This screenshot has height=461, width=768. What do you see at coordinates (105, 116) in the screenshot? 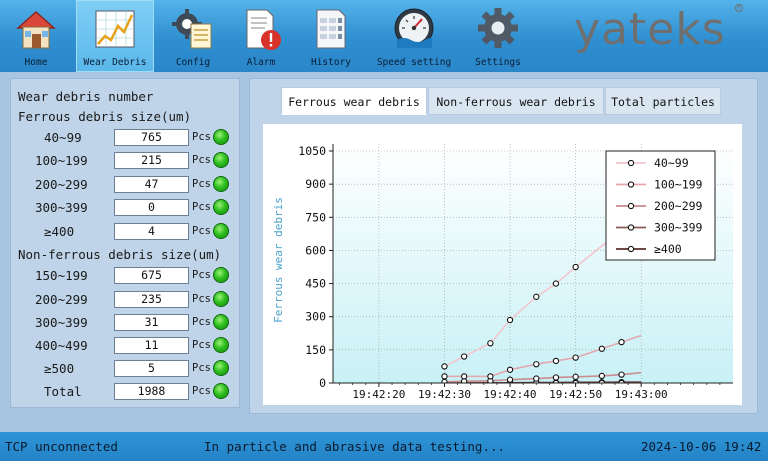
I see `ferrous-header: Ferrous debris size(um)` at bounding box center [105, 116].